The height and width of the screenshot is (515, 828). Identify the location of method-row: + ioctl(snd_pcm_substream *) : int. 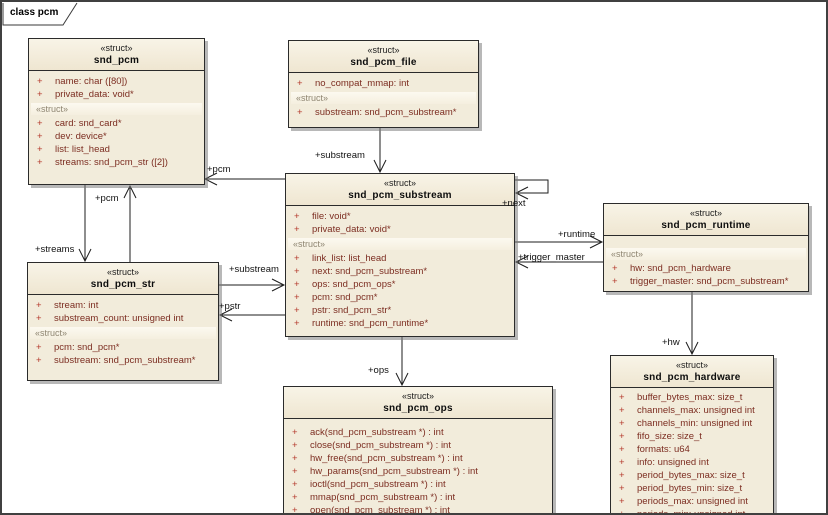
(418, 484).